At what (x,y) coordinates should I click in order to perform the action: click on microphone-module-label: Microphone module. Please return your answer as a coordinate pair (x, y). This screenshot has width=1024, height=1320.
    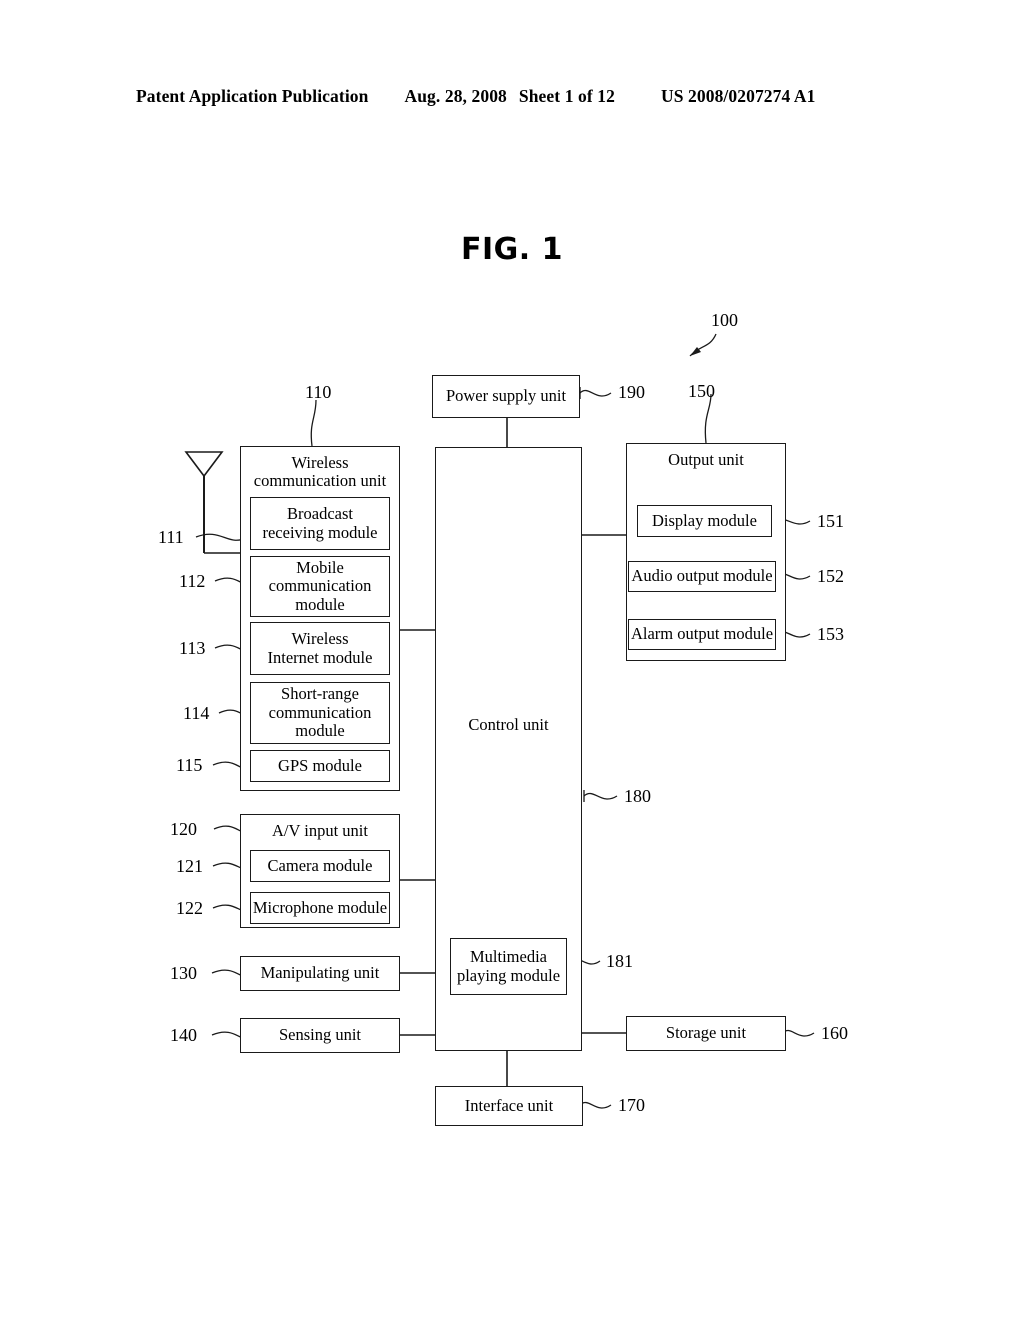
    Looking at the image, I should click on (320, 907).